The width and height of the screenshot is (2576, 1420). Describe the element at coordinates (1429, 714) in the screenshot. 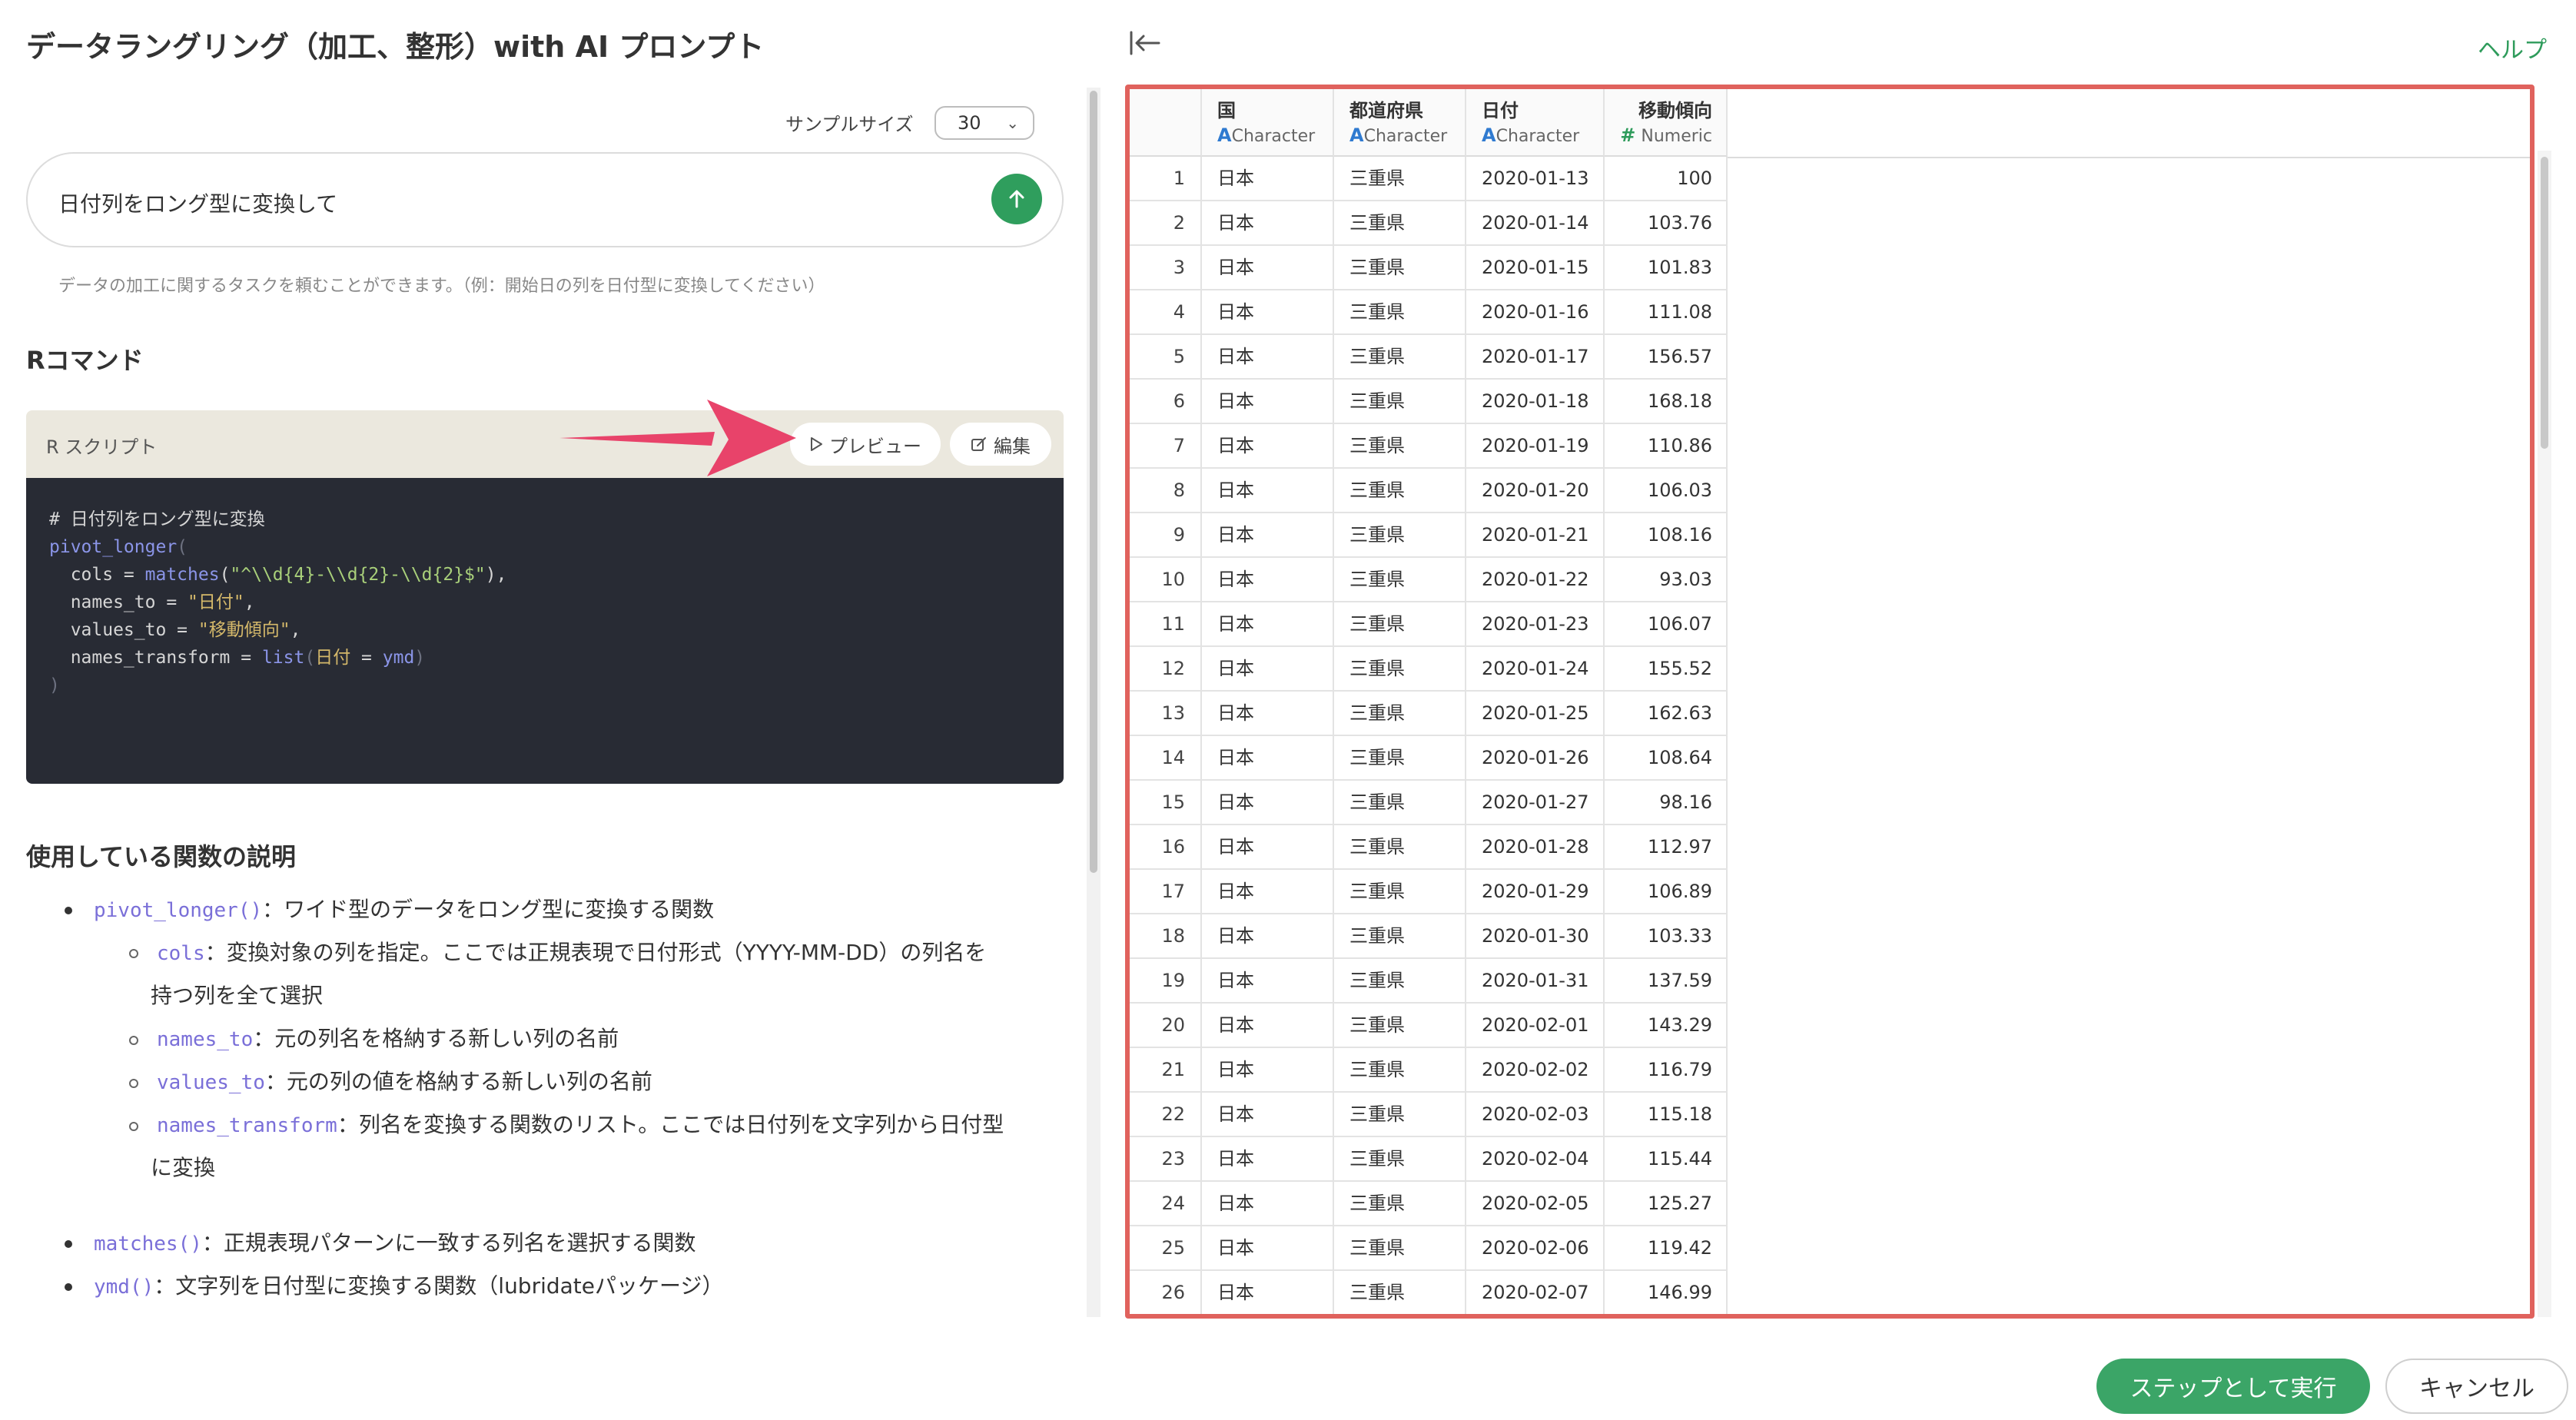

I see `table-row: 13 日本 三重県 2020-01-25 162.63` at that location.